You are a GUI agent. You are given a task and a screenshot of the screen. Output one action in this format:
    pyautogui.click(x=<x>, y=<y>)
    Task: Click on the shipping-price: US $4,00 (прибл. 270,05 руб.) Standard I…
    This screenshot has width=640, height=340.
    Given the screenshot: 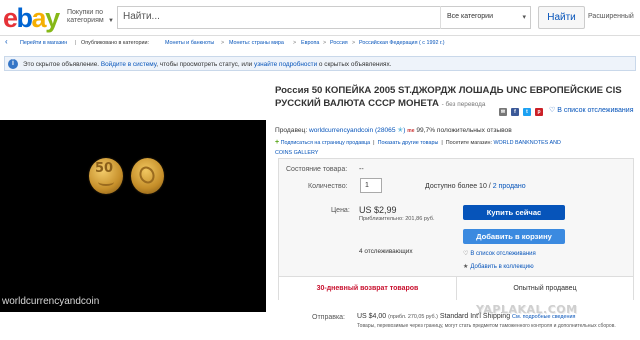 What is the action you would take?
    pyautogui.click(x=466, y=316)
    